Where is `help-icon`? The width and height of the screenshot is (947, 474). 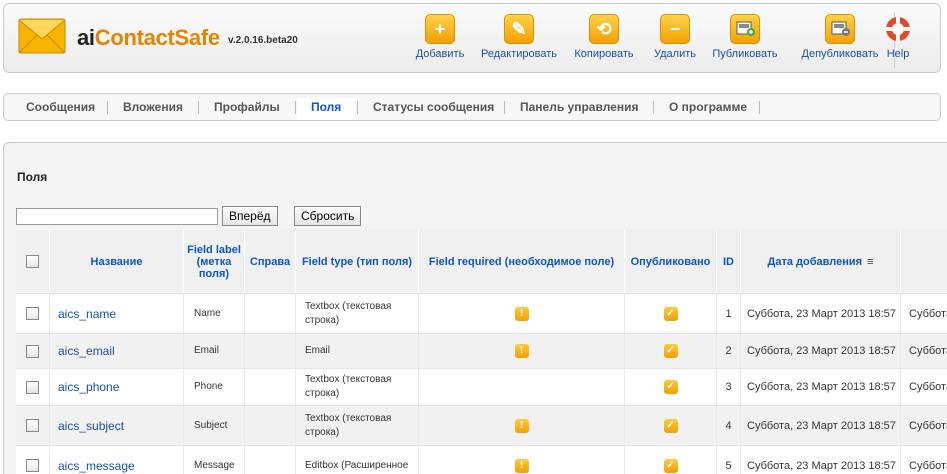 help-icon is located at coordinates (898, 29).